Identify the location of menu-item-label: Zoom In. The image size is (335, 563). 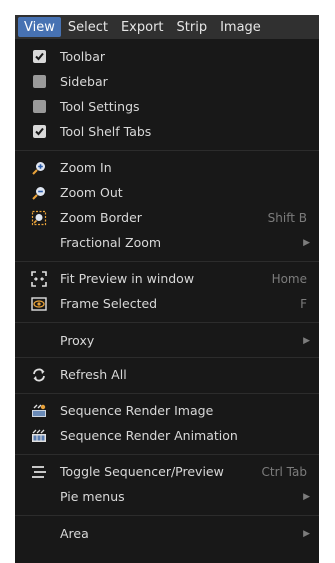
(86, 167).